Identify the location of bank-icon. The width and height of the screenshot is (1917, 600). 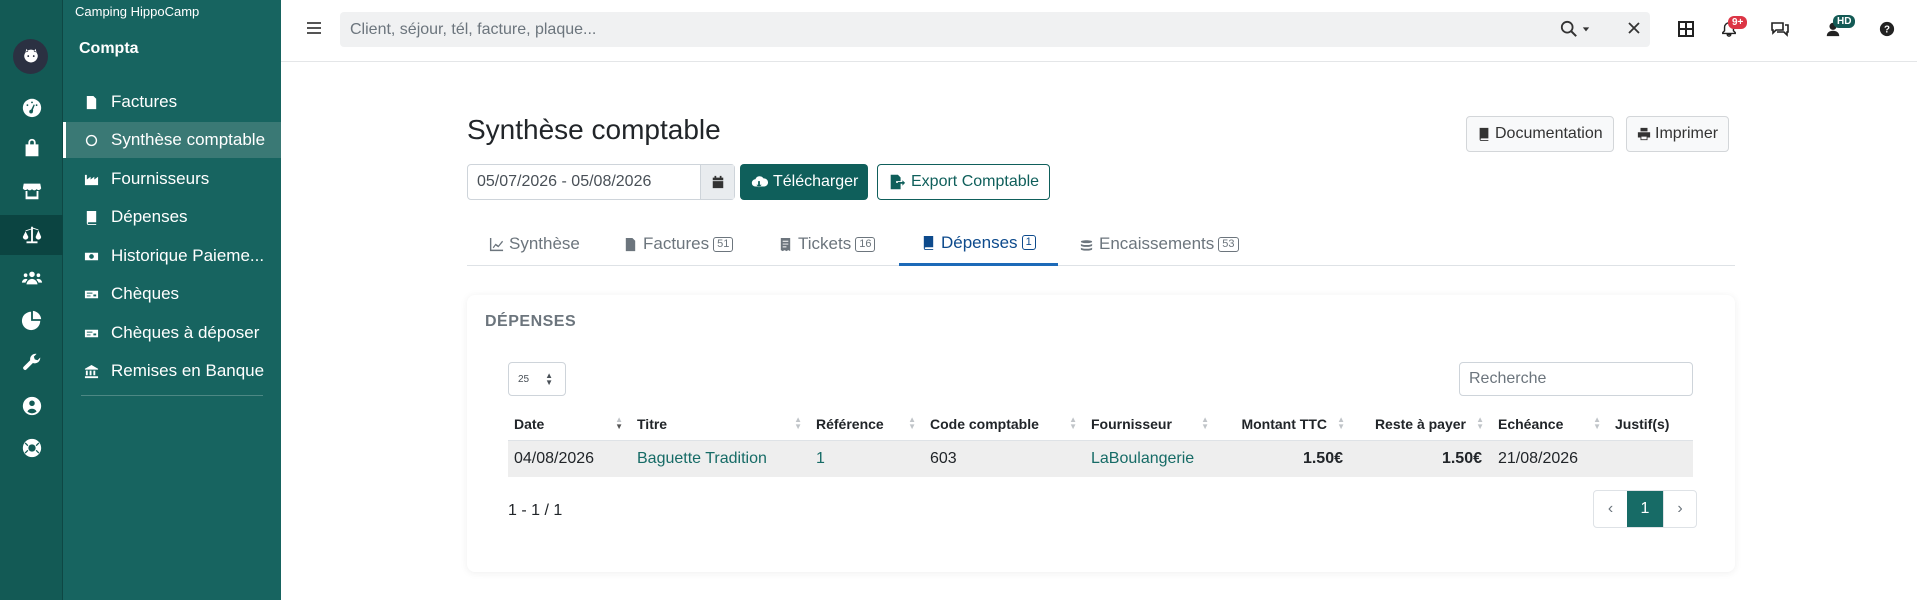
(91, 371).